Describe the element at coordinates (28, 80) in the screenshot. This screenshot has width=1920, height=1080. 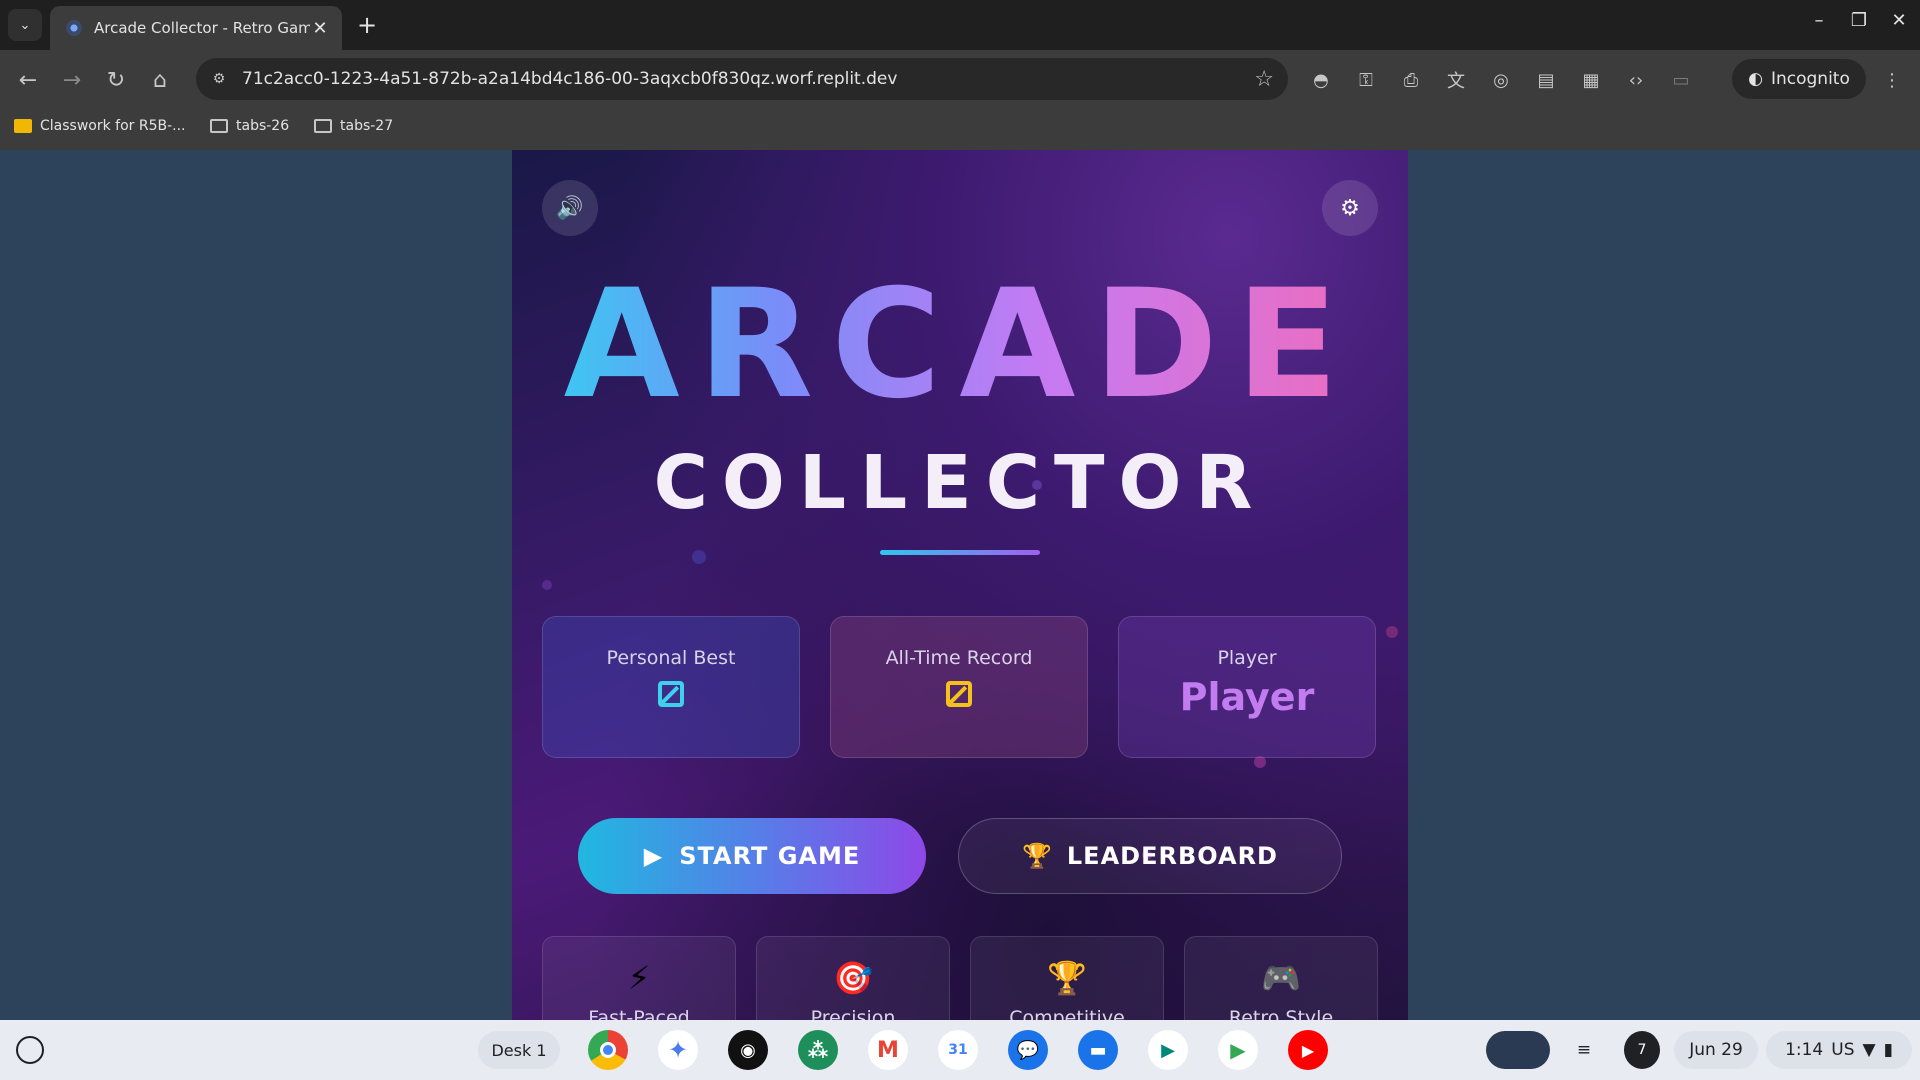
I see `back-icon: ←` at that location.